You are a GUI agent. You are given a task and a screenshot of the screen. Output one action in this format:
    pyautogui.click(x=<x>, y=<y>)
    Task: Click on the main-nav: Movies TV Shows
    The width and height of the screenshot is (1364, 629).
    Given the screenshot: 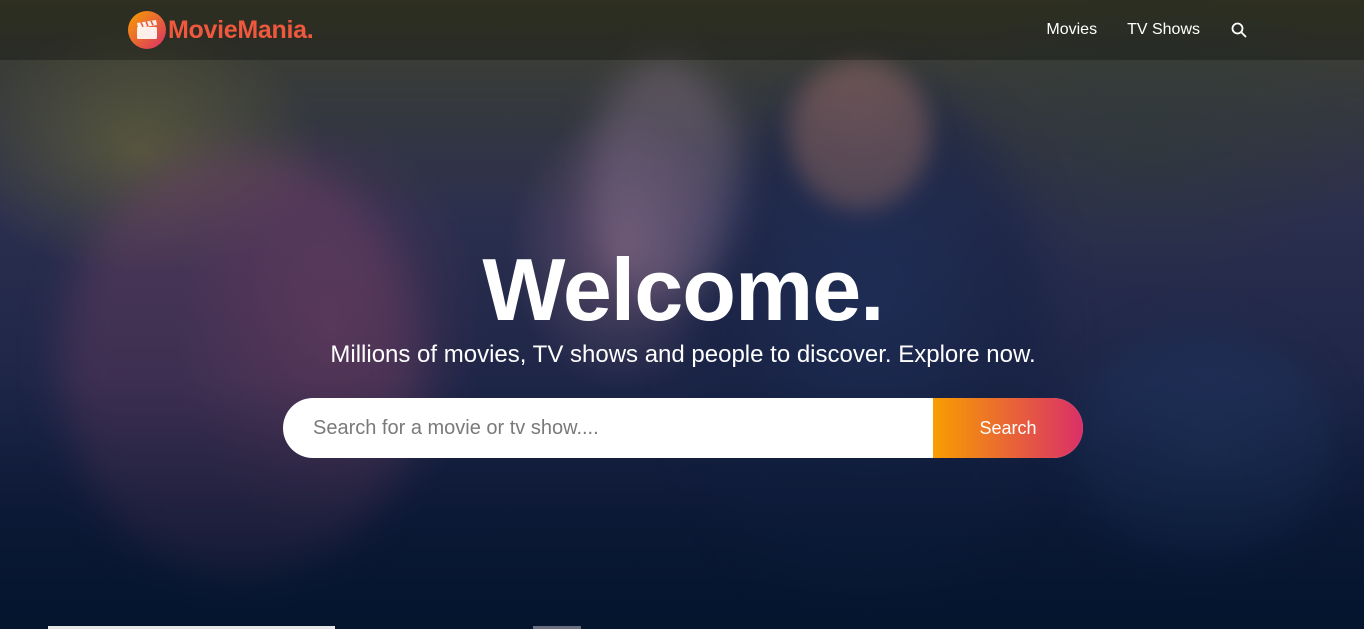 What is the action you would take?
    pyautogui.click(x=1132, y=30)
    